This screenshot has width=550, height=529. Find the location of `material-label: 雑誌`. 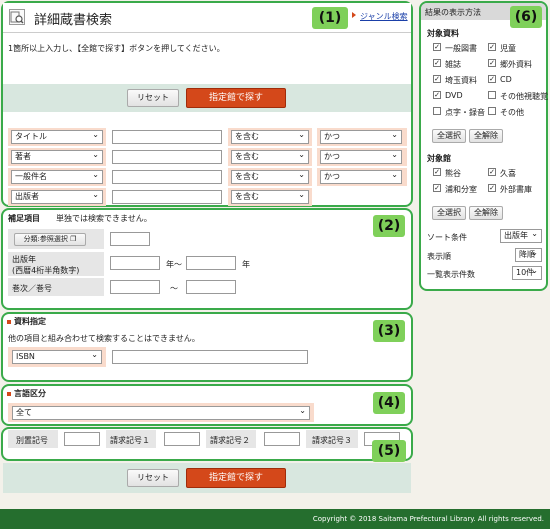

material-label: 雑誌 is located at coordinates (453, 64).